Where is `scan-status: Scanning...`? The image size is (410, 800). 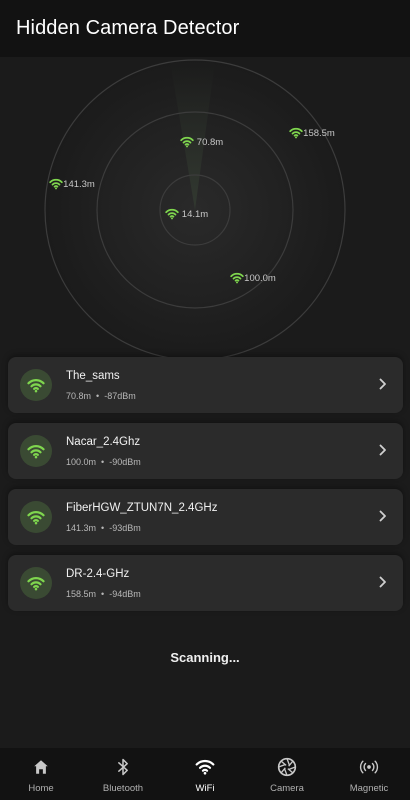 scan-status: Scanning... is located at coordinates (205, 657).